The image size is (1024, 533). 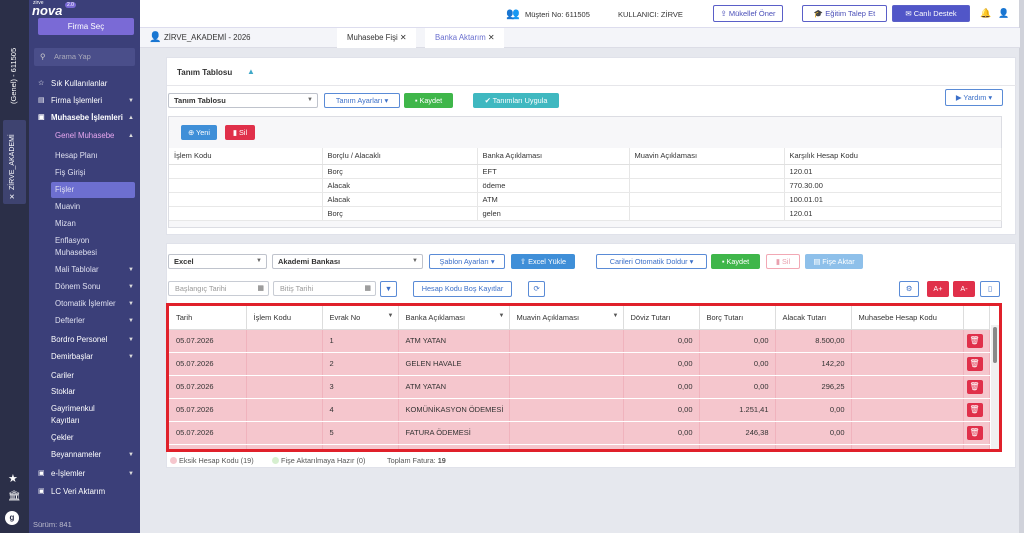 What do you see at coordinates (1021, 266) in the screenshot?
I see `page-scrollbar` at bounding box center [1021, 266].